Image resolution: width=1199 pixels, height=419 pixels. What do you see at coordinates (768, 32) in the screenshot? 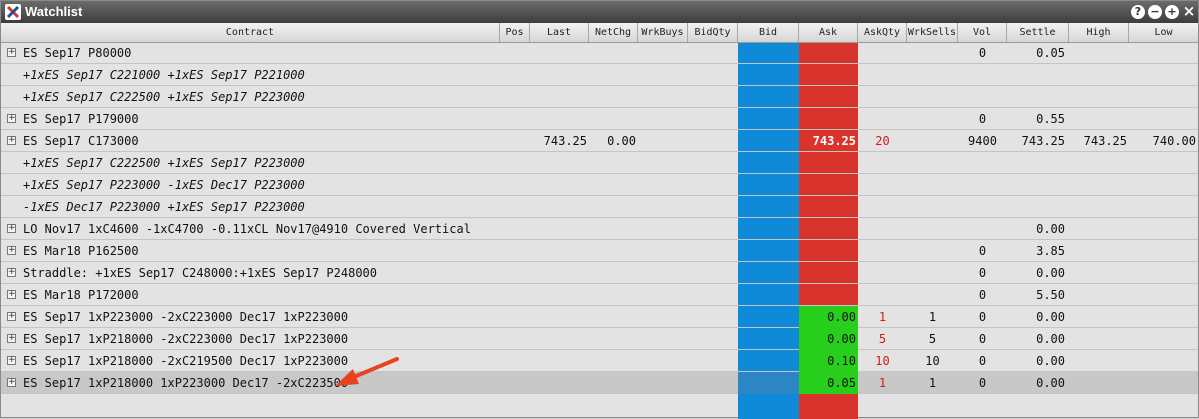
I see `column-header-bid: Bid` at bounding box center [768, 32].